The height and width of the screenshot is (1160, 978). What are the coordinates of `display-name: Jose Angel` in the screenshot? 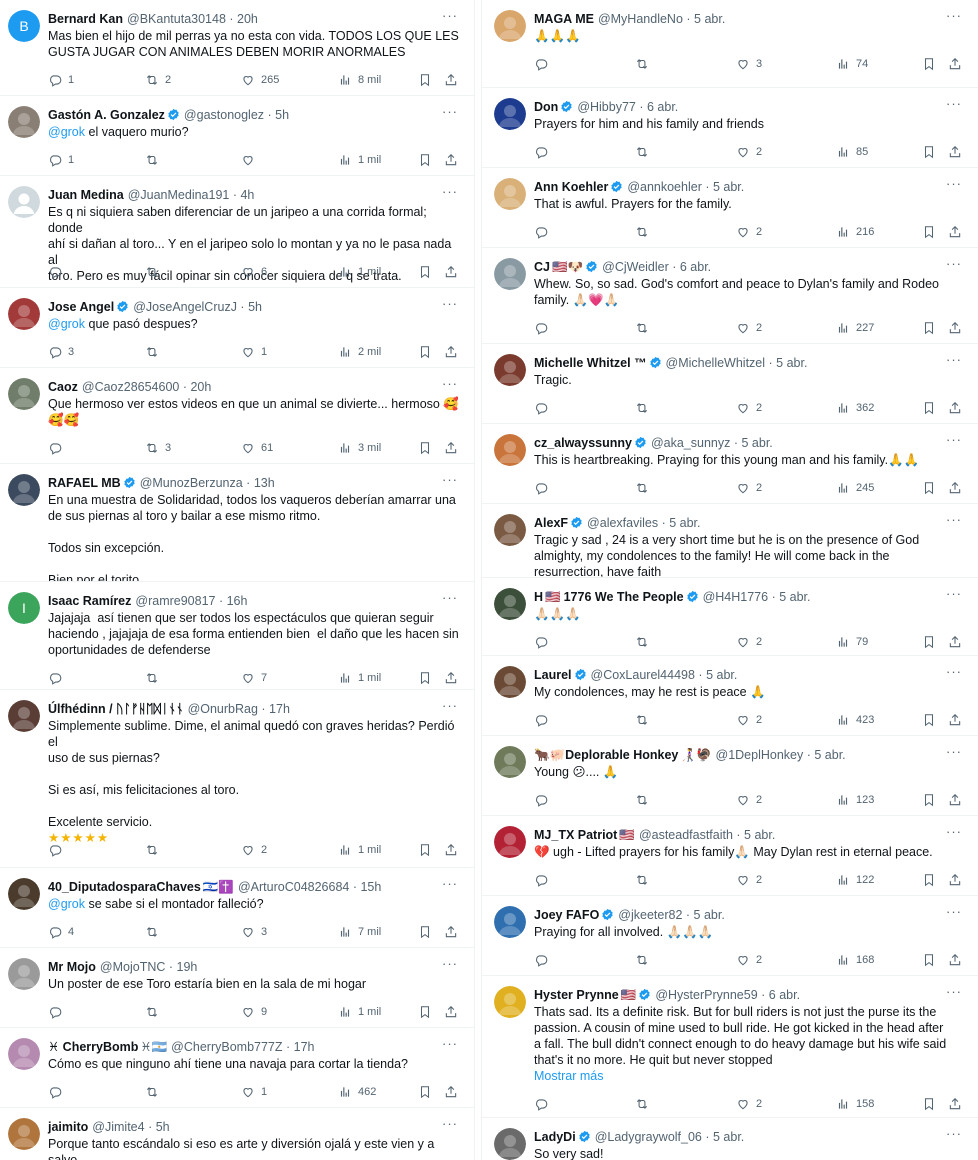 It's located at (81, 307).